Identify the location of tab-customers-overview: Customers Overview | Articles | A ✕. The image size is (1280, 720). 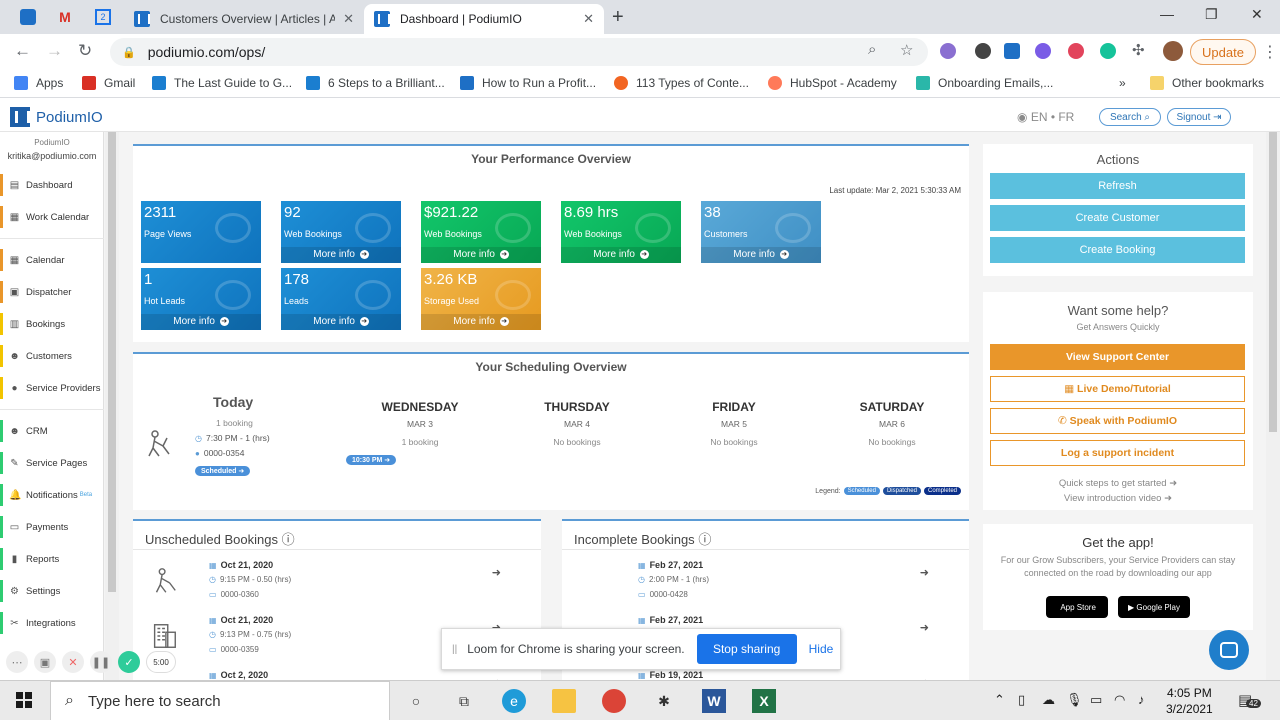
(244, 19).